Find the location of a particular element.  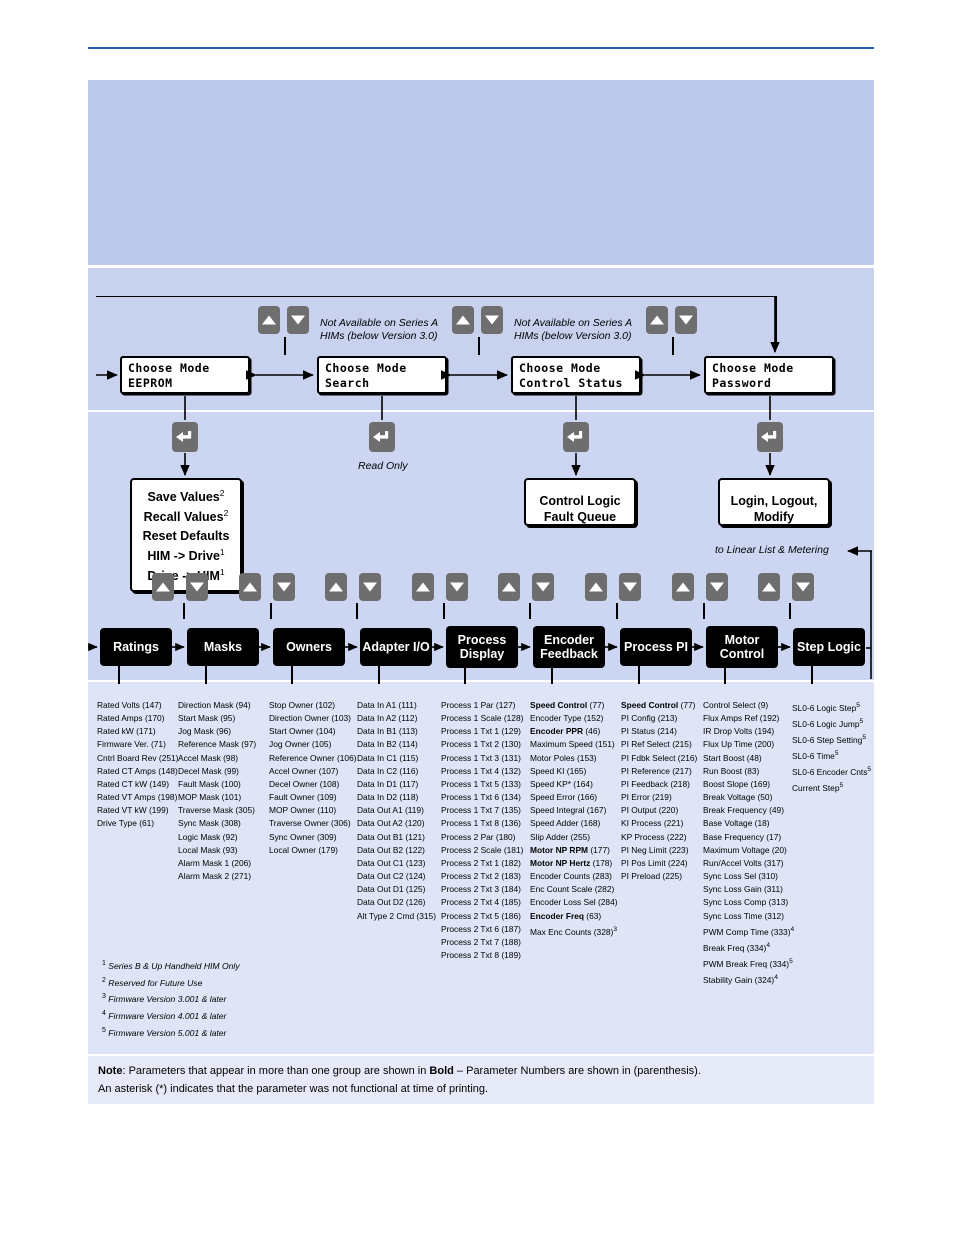

param-item: Sync Loss Gain (311) is located at coordinates (743, 889).